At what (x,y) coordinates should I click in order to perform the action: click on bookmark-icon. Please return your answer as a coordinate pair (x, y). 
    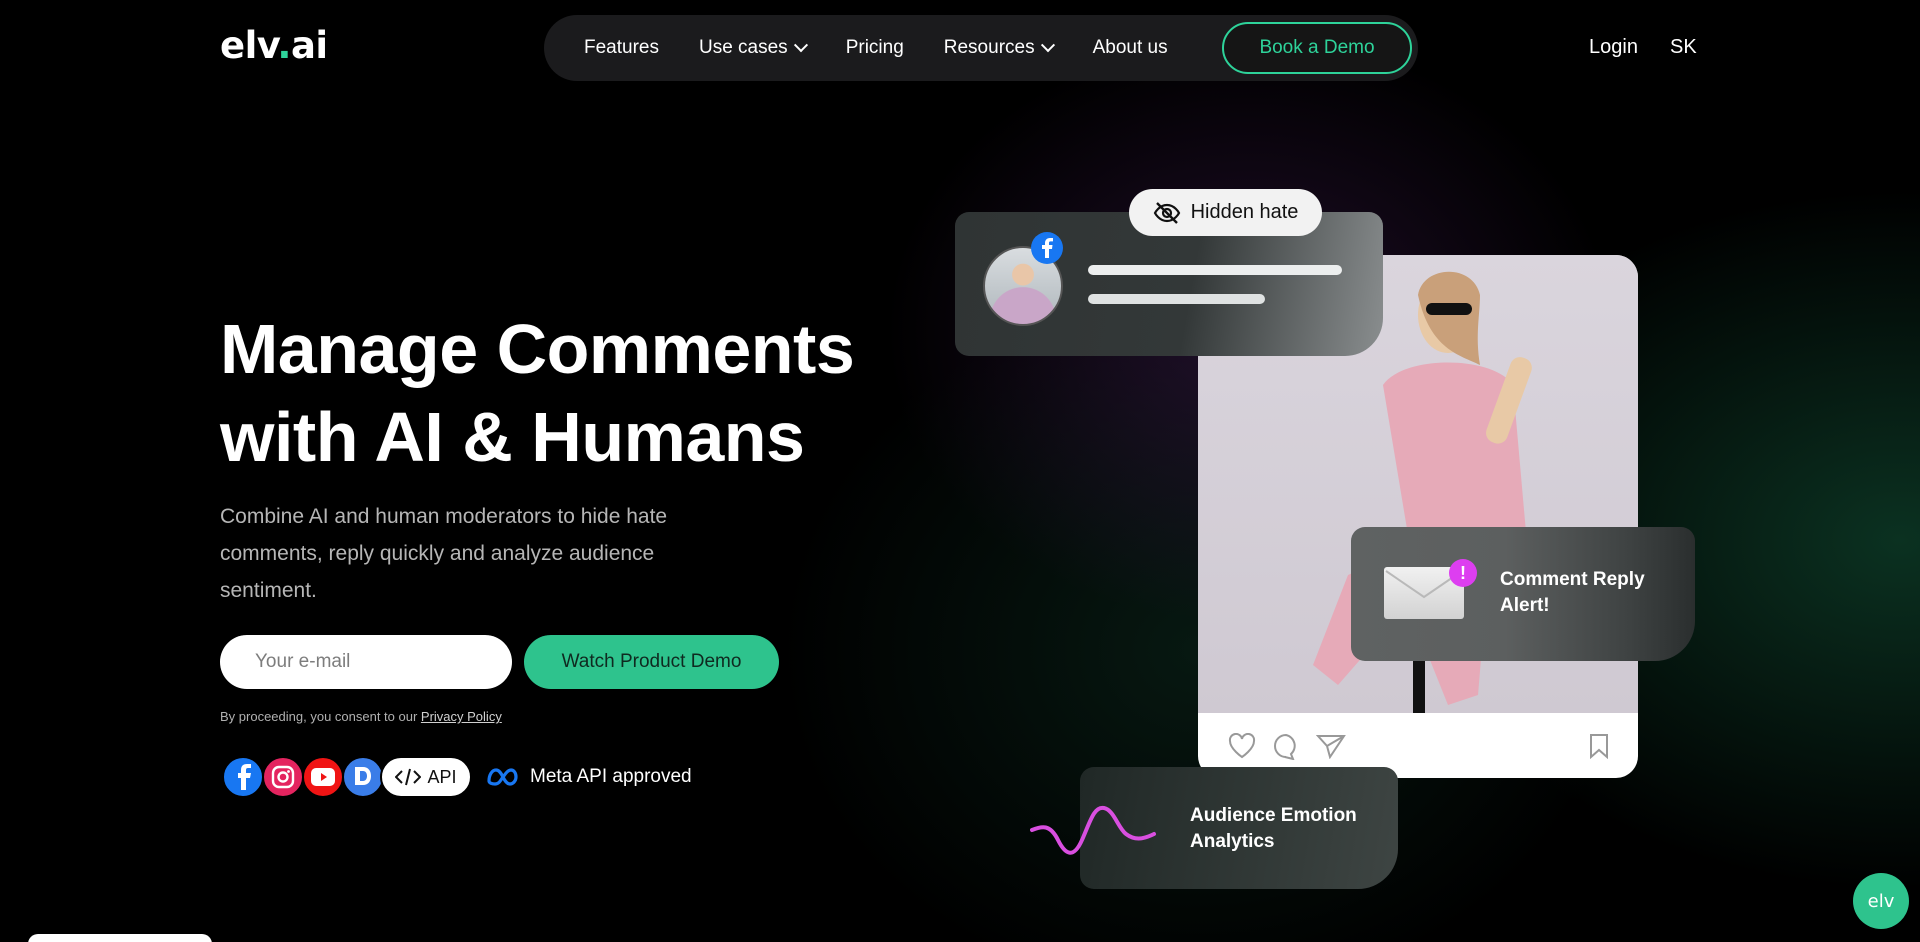
    Looking at the image, I should click on (1599, 746).